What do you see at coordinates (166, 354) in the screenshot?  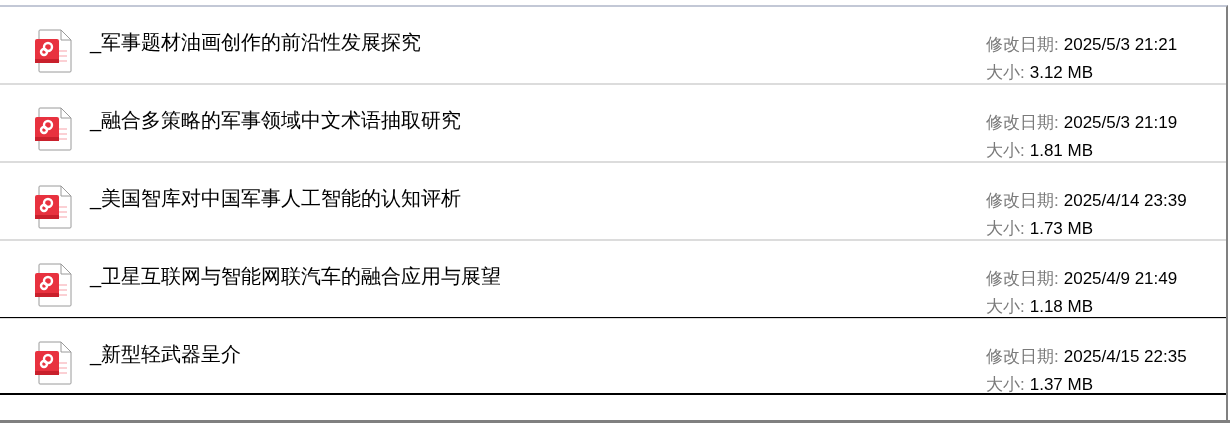 I see `file-name: _新型轻武器呈介` at bounding box center [166, 354].